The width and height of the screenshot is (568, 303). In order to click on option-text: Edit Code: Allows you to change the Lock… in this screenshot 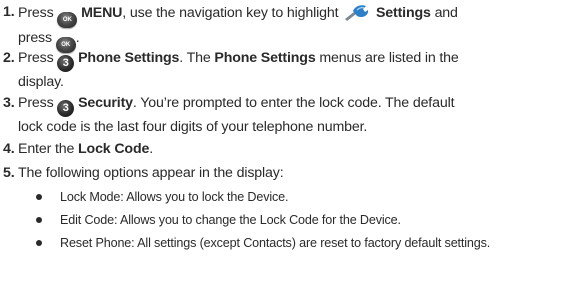, I will do `click(230, 220)`.